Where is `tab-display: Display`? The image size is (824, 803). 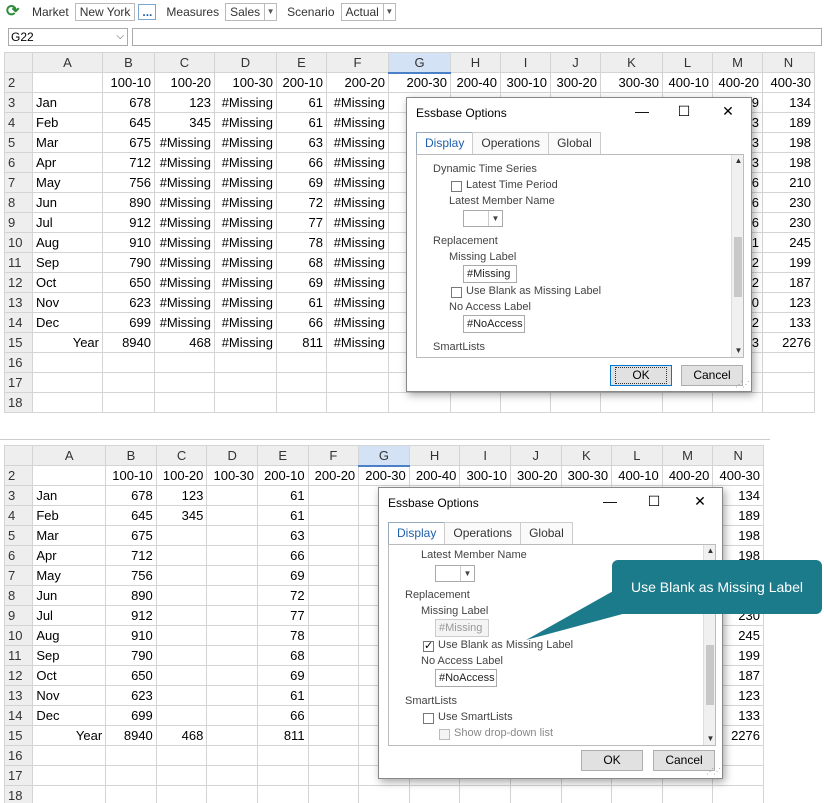 tab-display: Display is located at coordinates (417, 533).